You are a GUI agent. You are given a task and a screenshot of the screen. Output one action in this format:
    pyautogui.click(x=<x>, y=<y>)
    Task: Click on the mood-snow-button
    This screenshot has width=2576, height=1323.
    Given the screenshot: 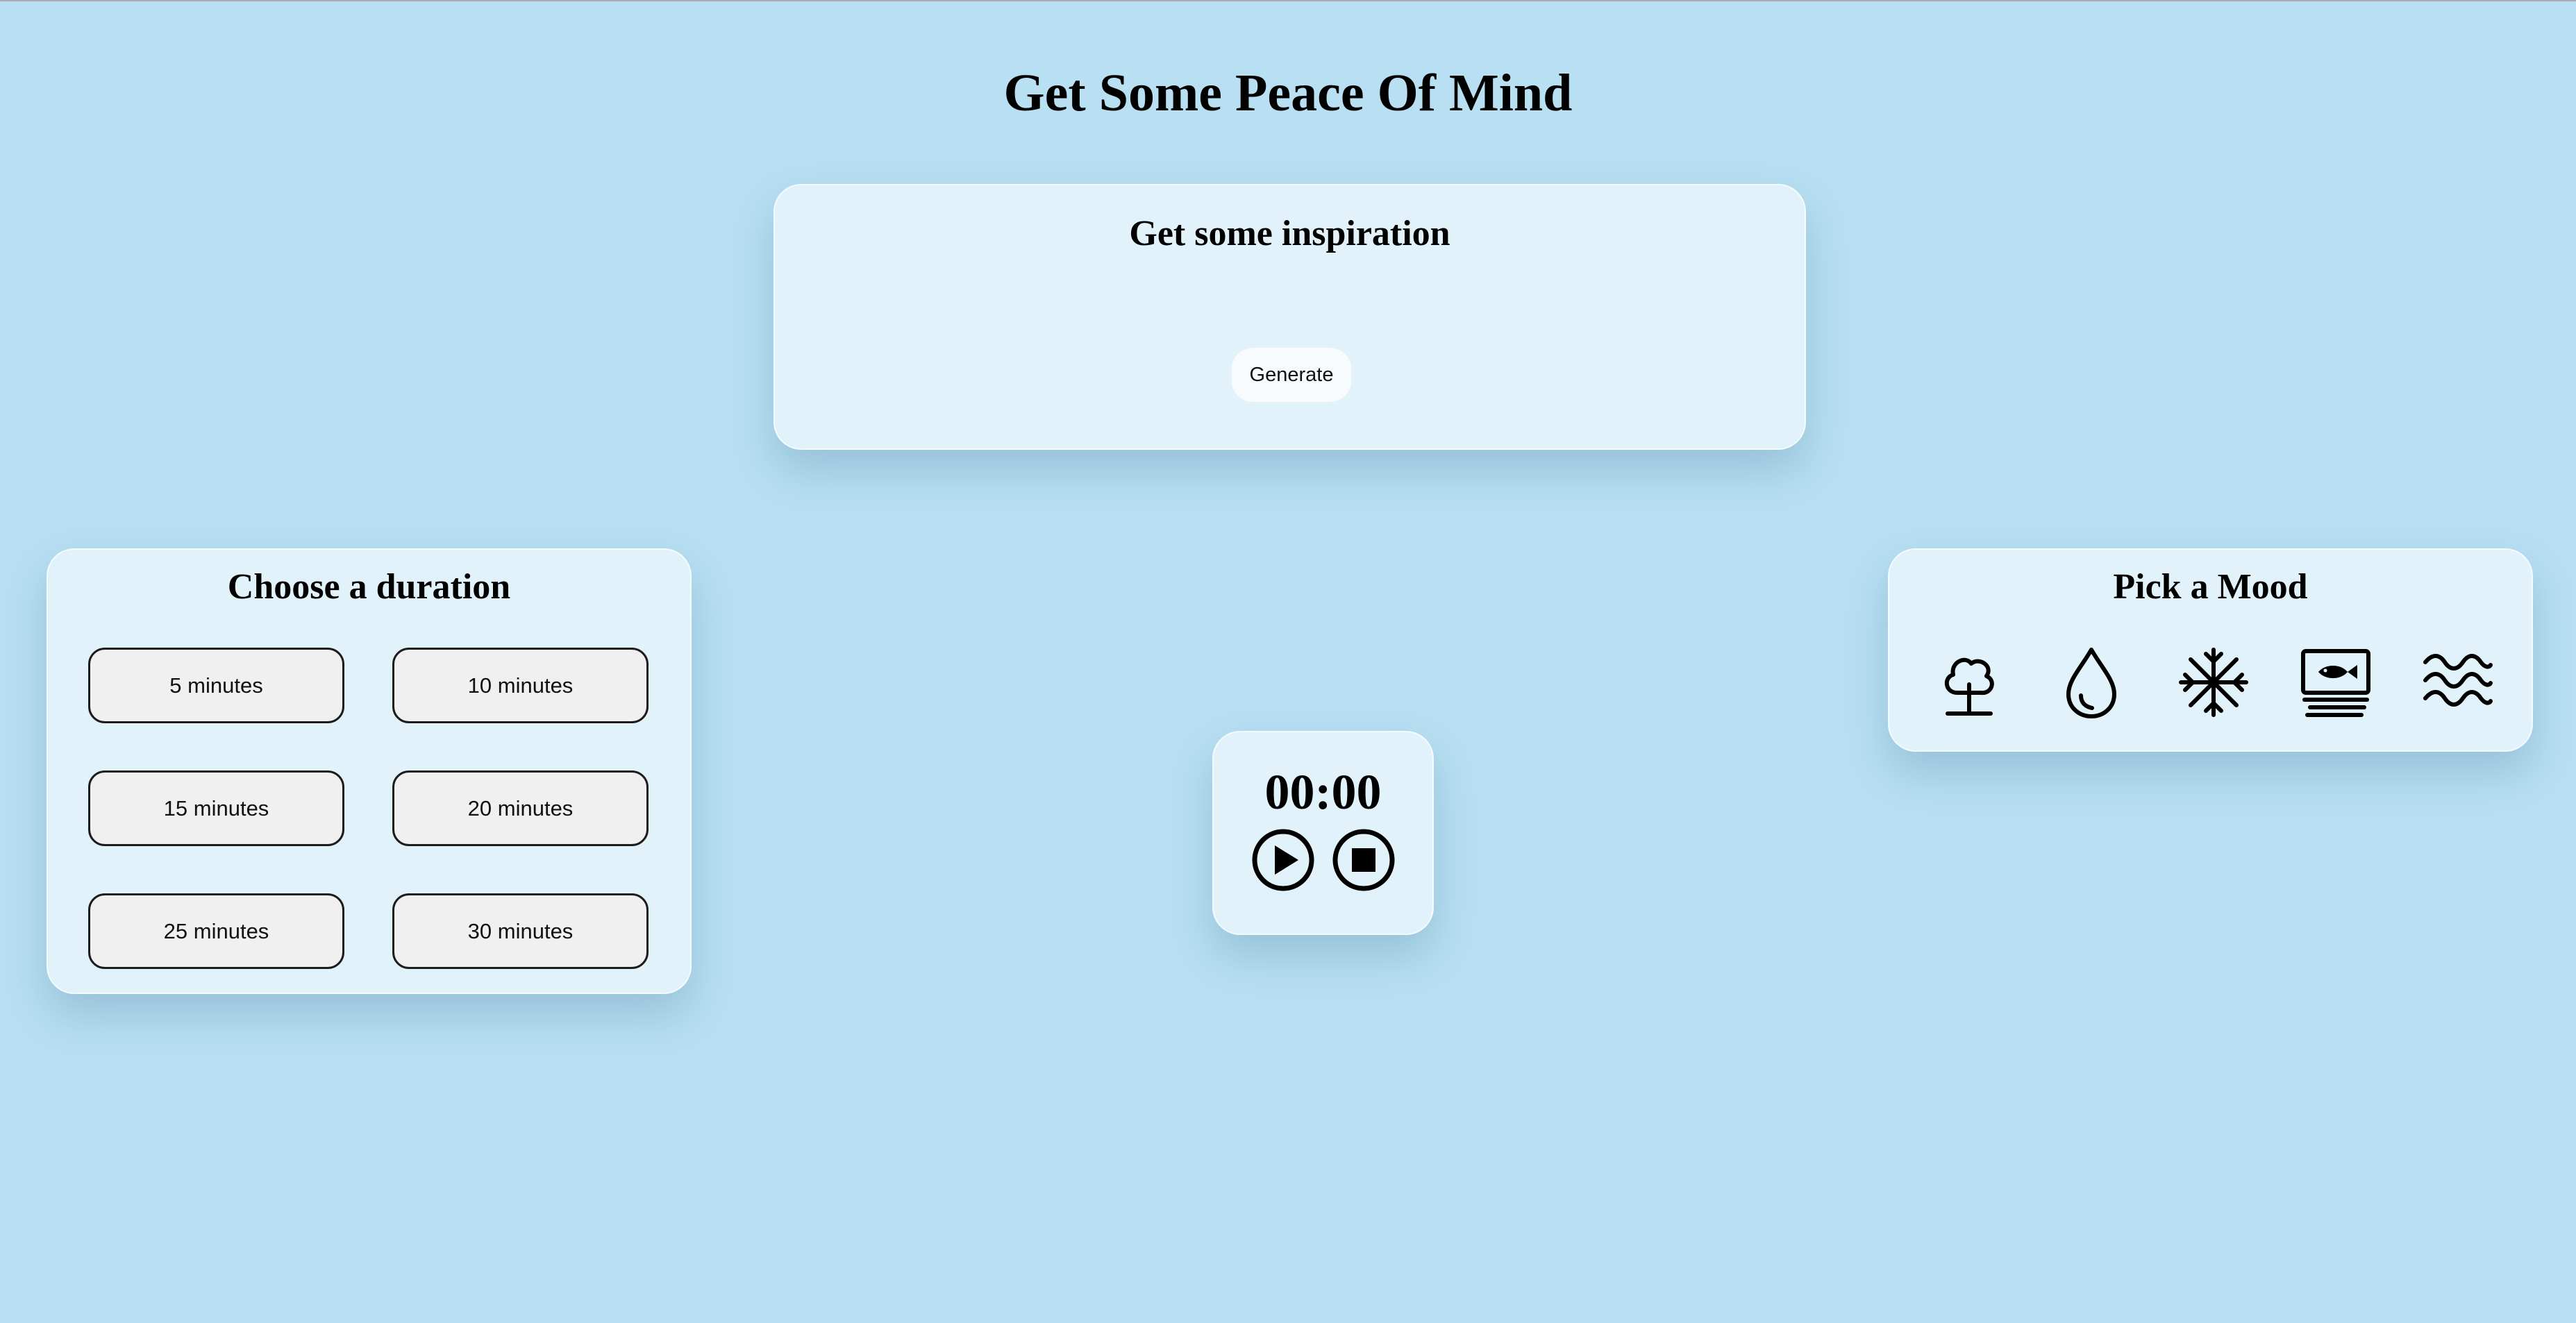 What is the action you would take?
    pyautogui.click(x=2213, y=682)
    